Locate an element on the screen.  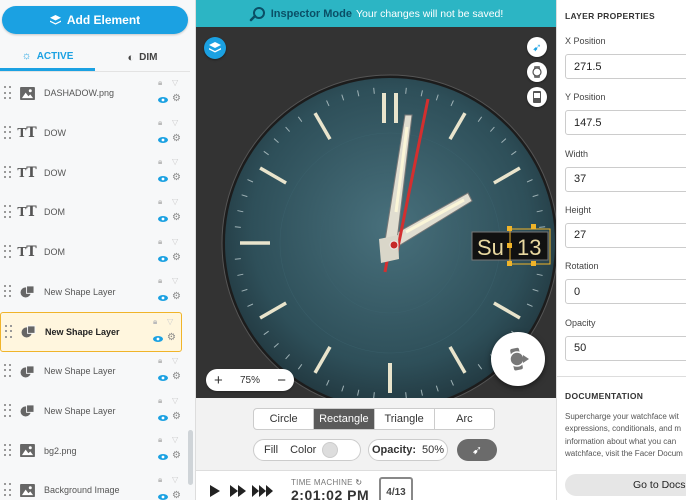
shape-option-rectangle: Rectangle is located at coordinates (344, 419).